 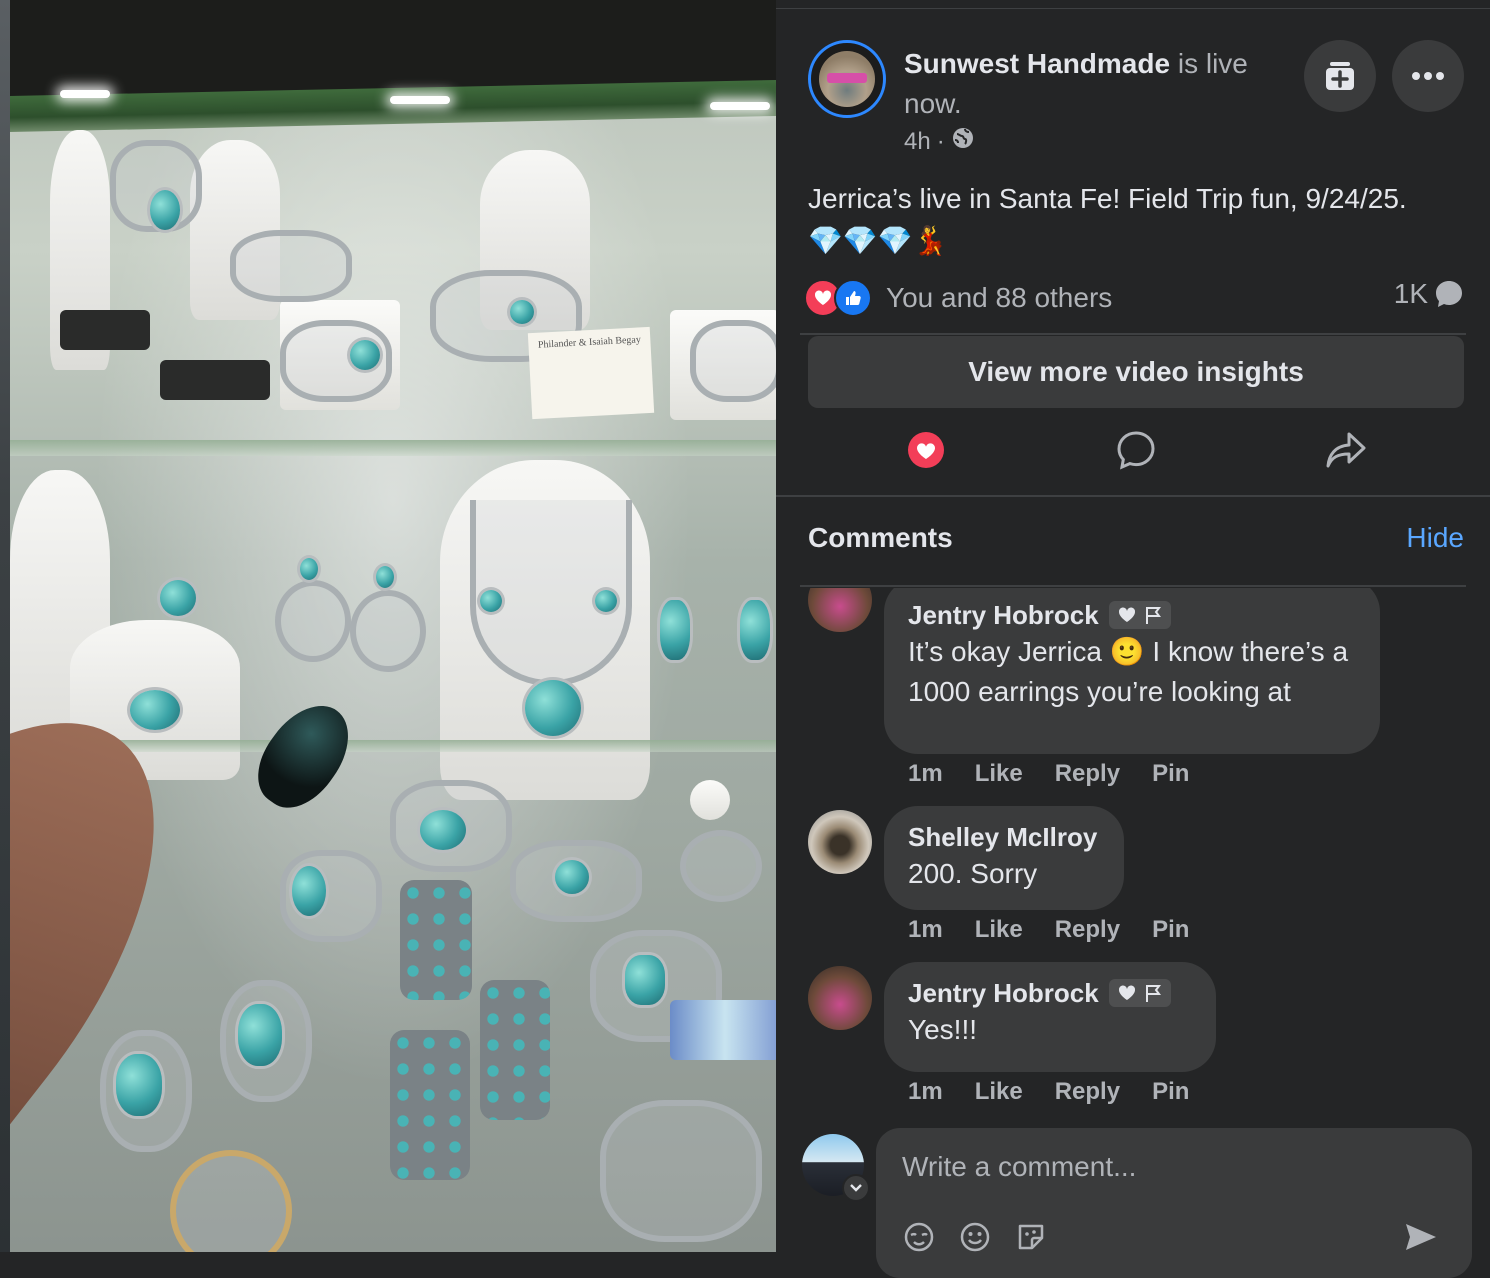 I want to click on page-name-link: Sunwest Handmade, so click(x=1037, y=63).